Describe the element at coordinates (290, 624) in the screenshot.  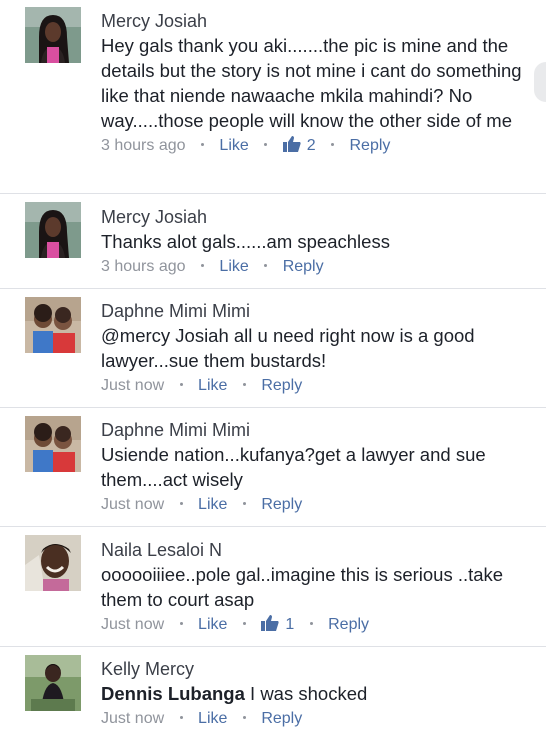
I see `like-count-value: 1` at that location.